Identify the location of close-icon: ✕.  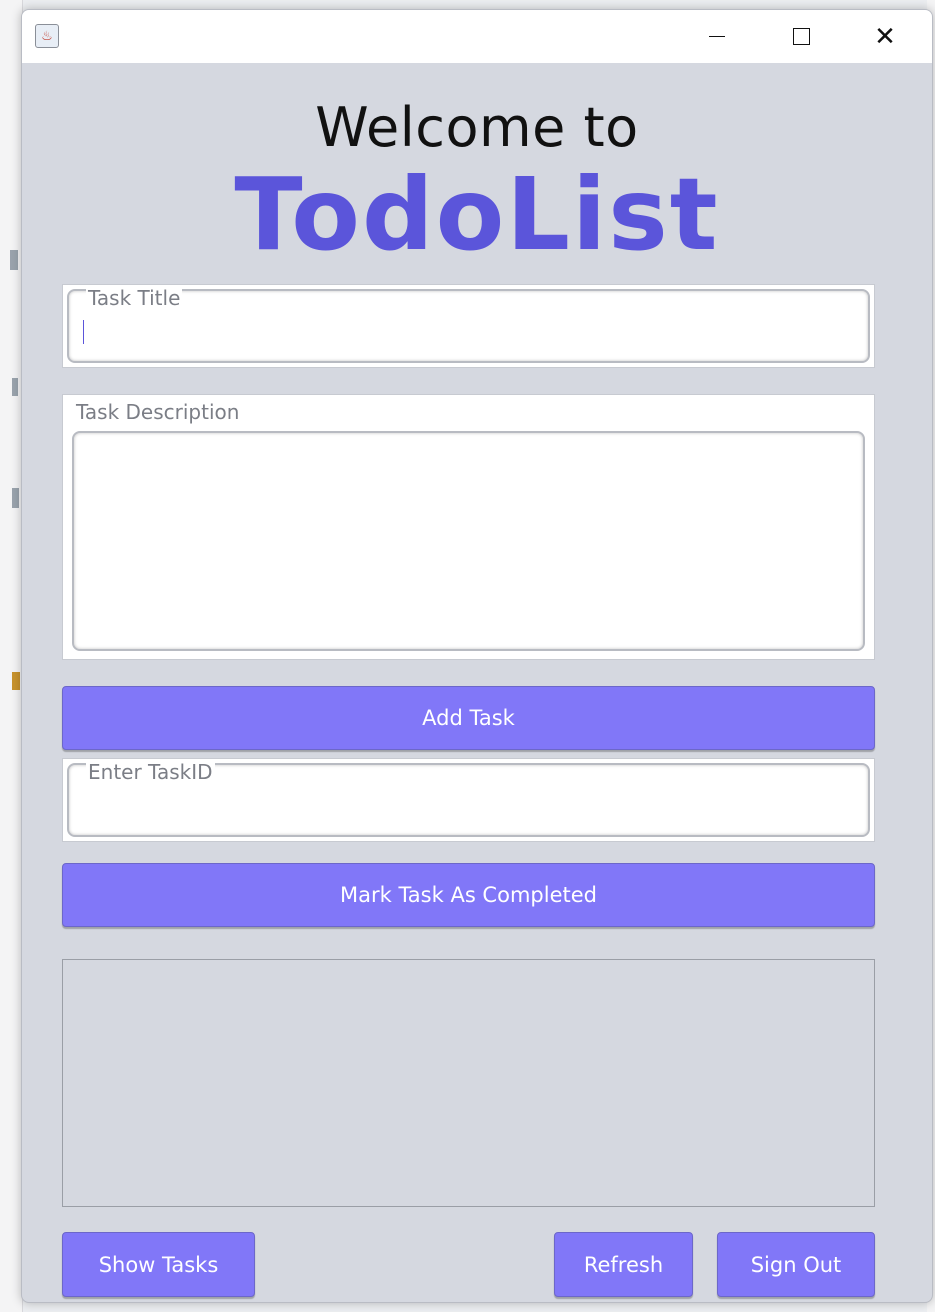
(885, 36).